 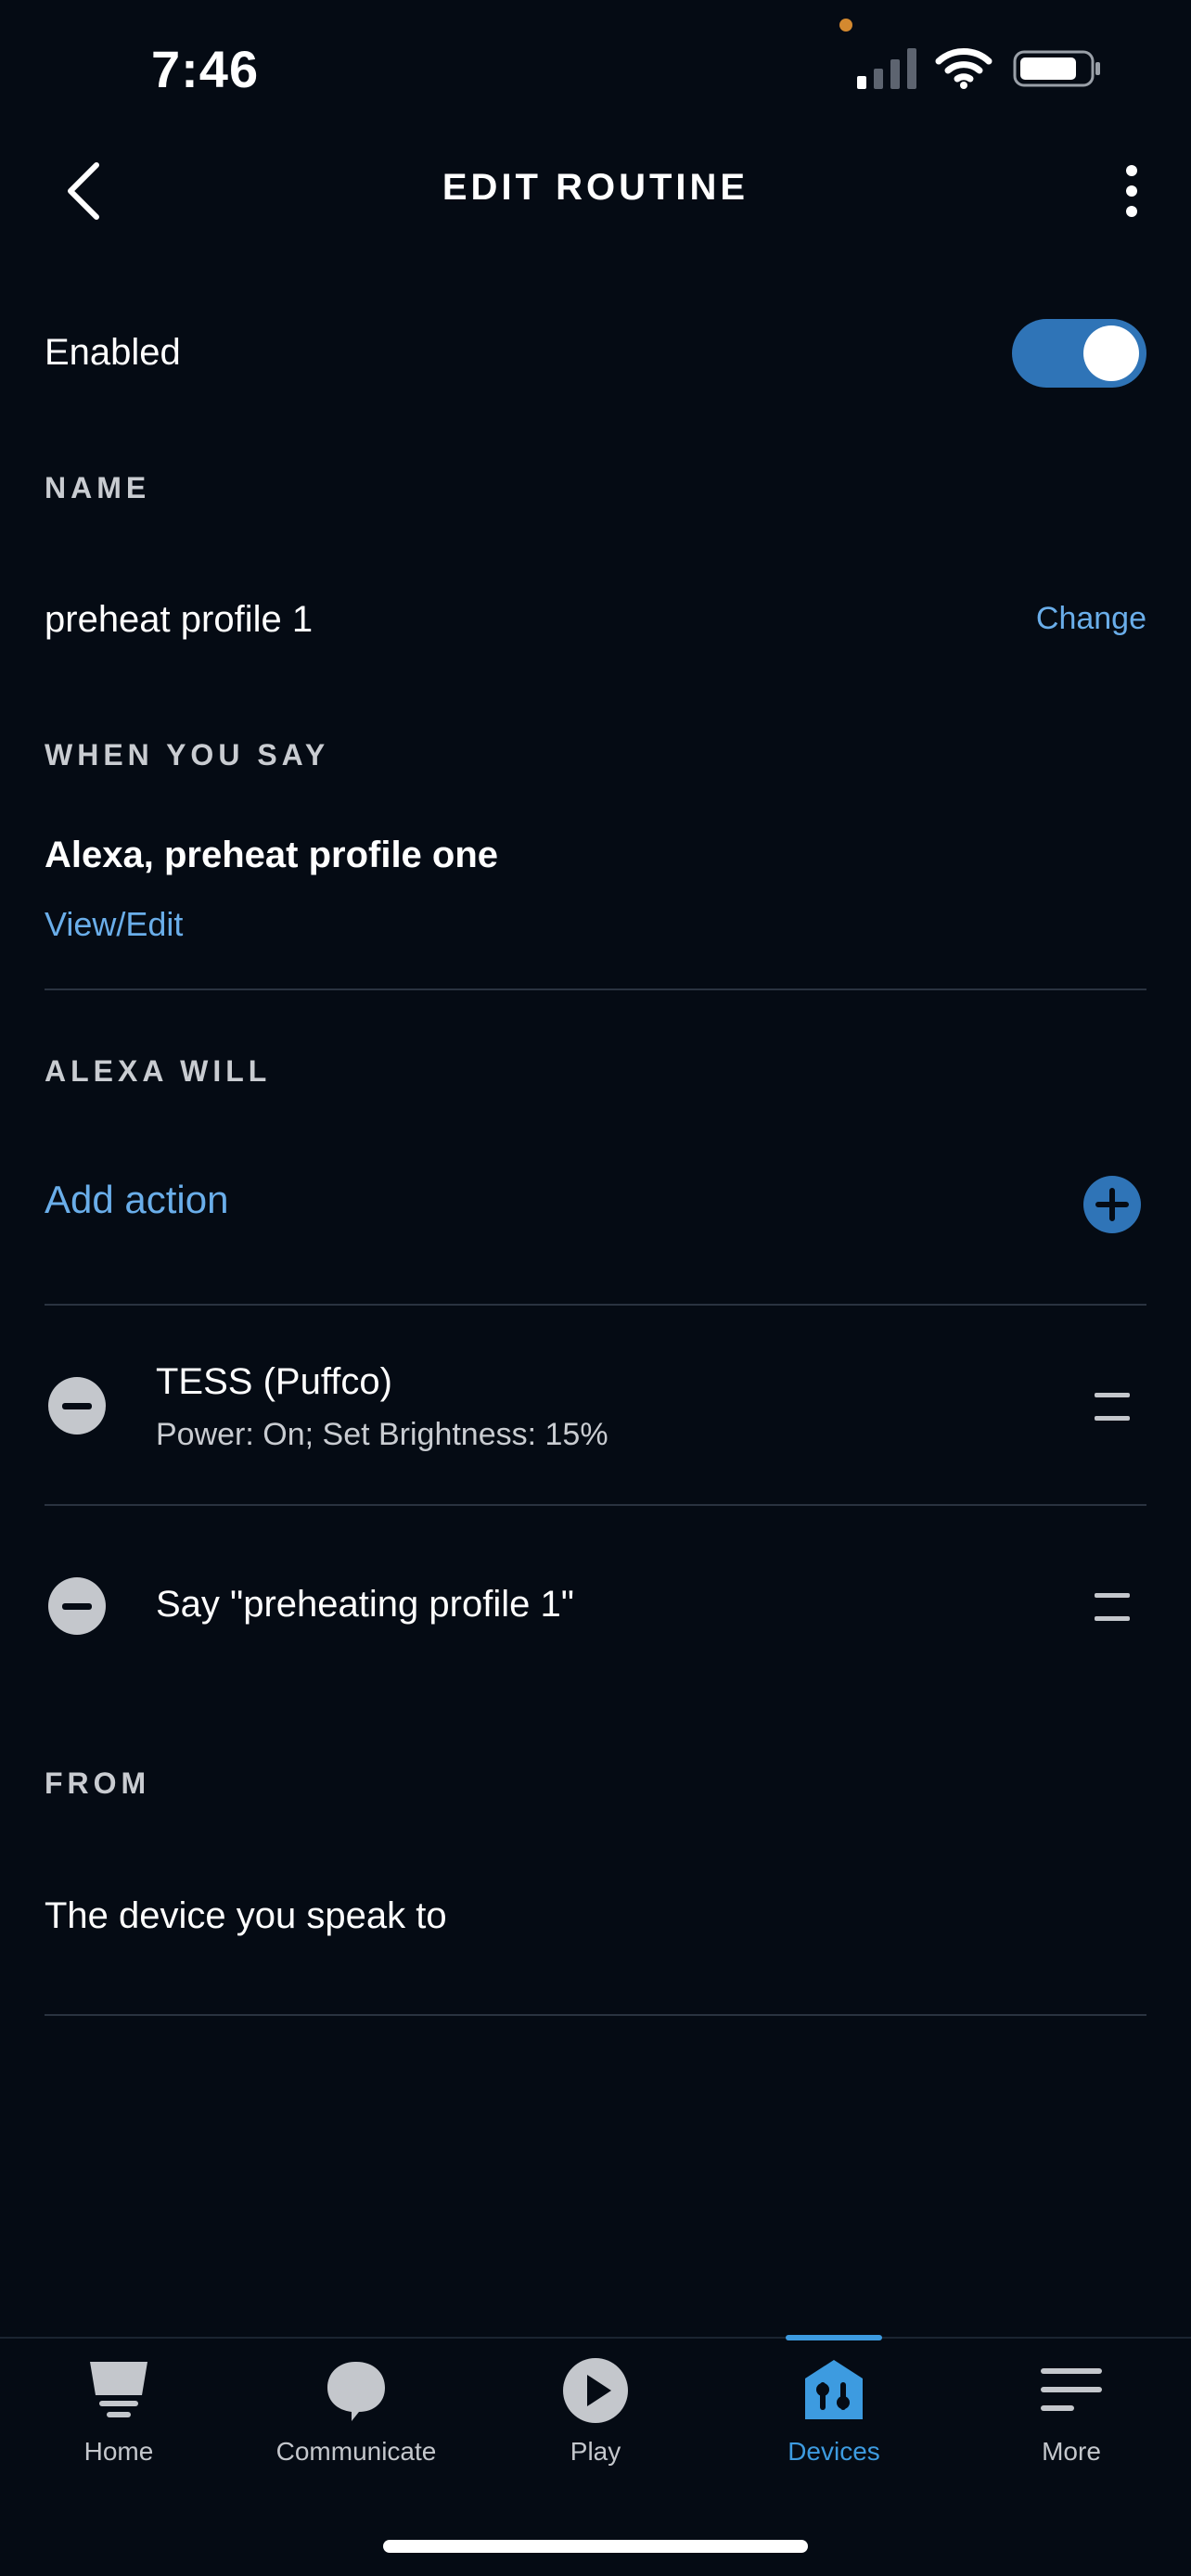 I want to click on action-title: Say "preheating profile 1", so click(x=365, y=1605).